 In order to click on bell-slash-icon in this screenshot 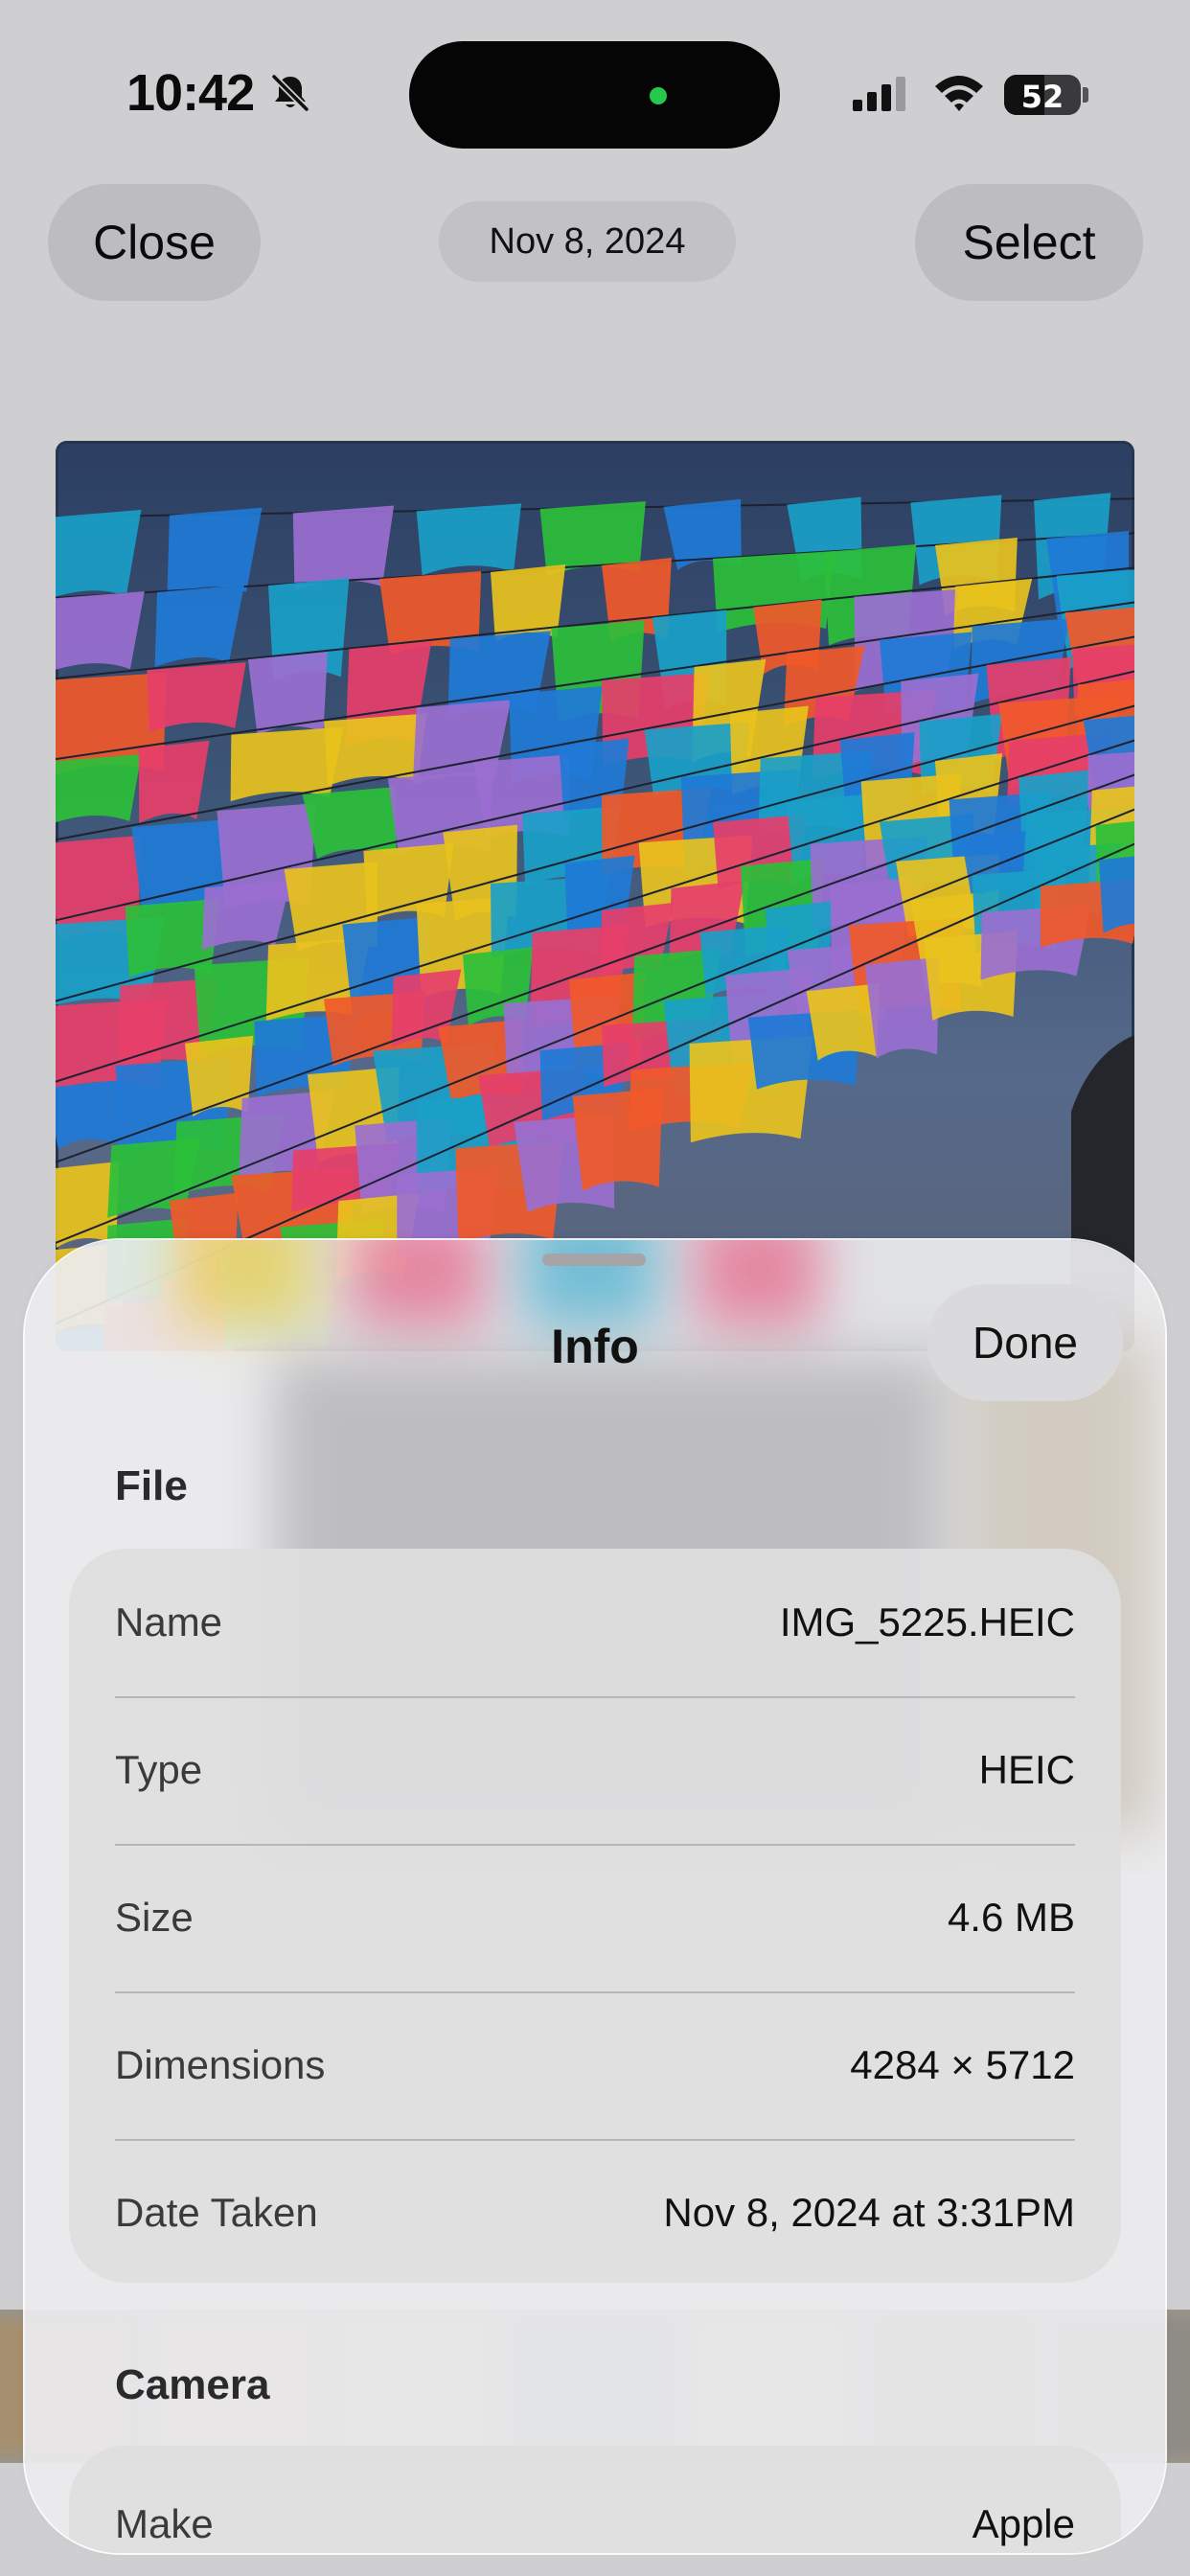, I will do `click(290, 93)`.